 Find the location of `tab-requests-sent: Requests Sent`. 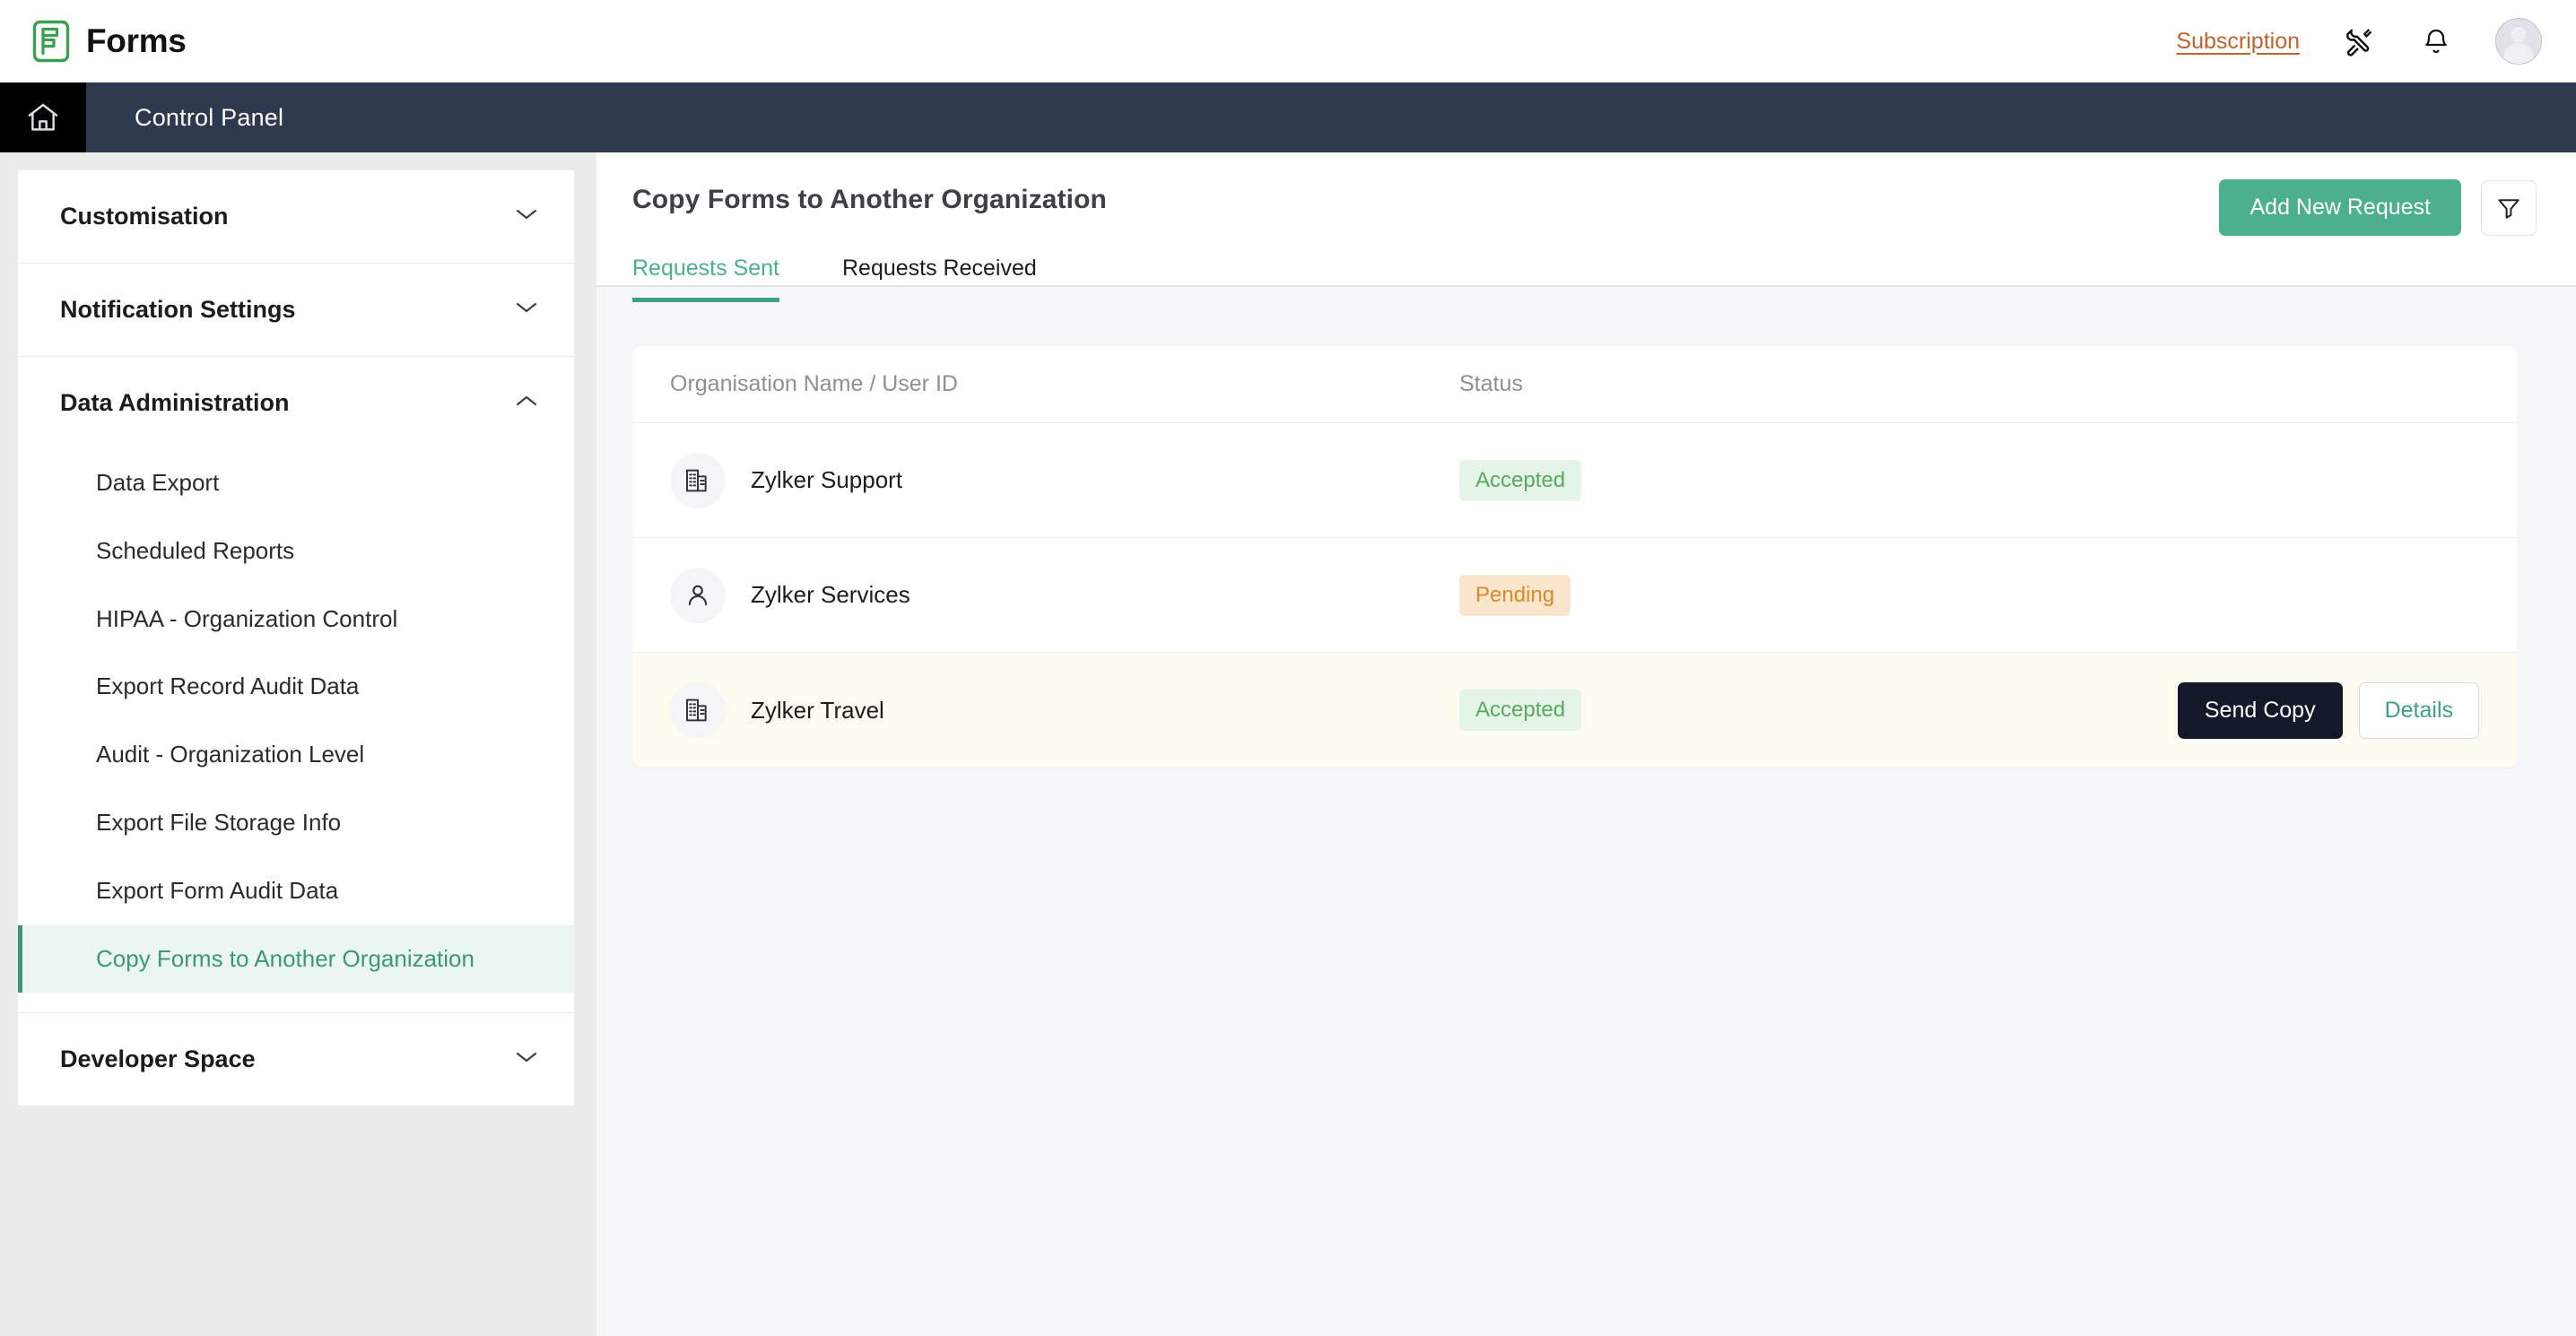

tab-requests-sent: Requests Sent is located at coordinates (705, 279).